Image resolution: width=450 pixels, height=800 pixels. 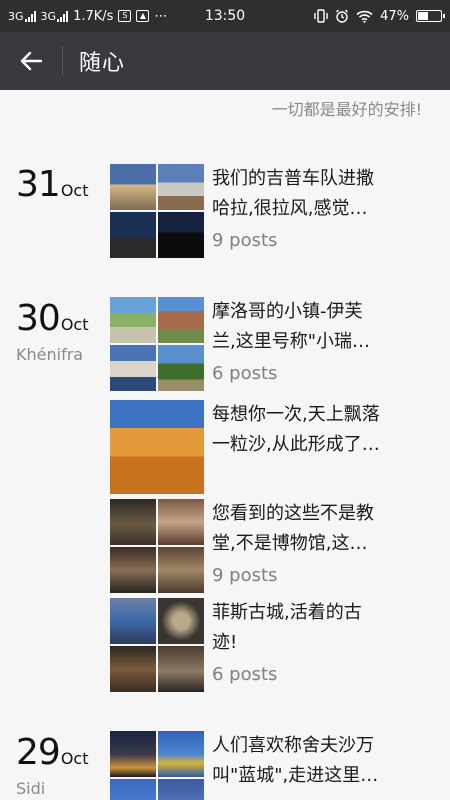 What do you see at coordinates (293, 745) in the screenshot?
I see `moment-text-line: 人们喜欢称舍夫沙万` at bounding box center [293, 745].